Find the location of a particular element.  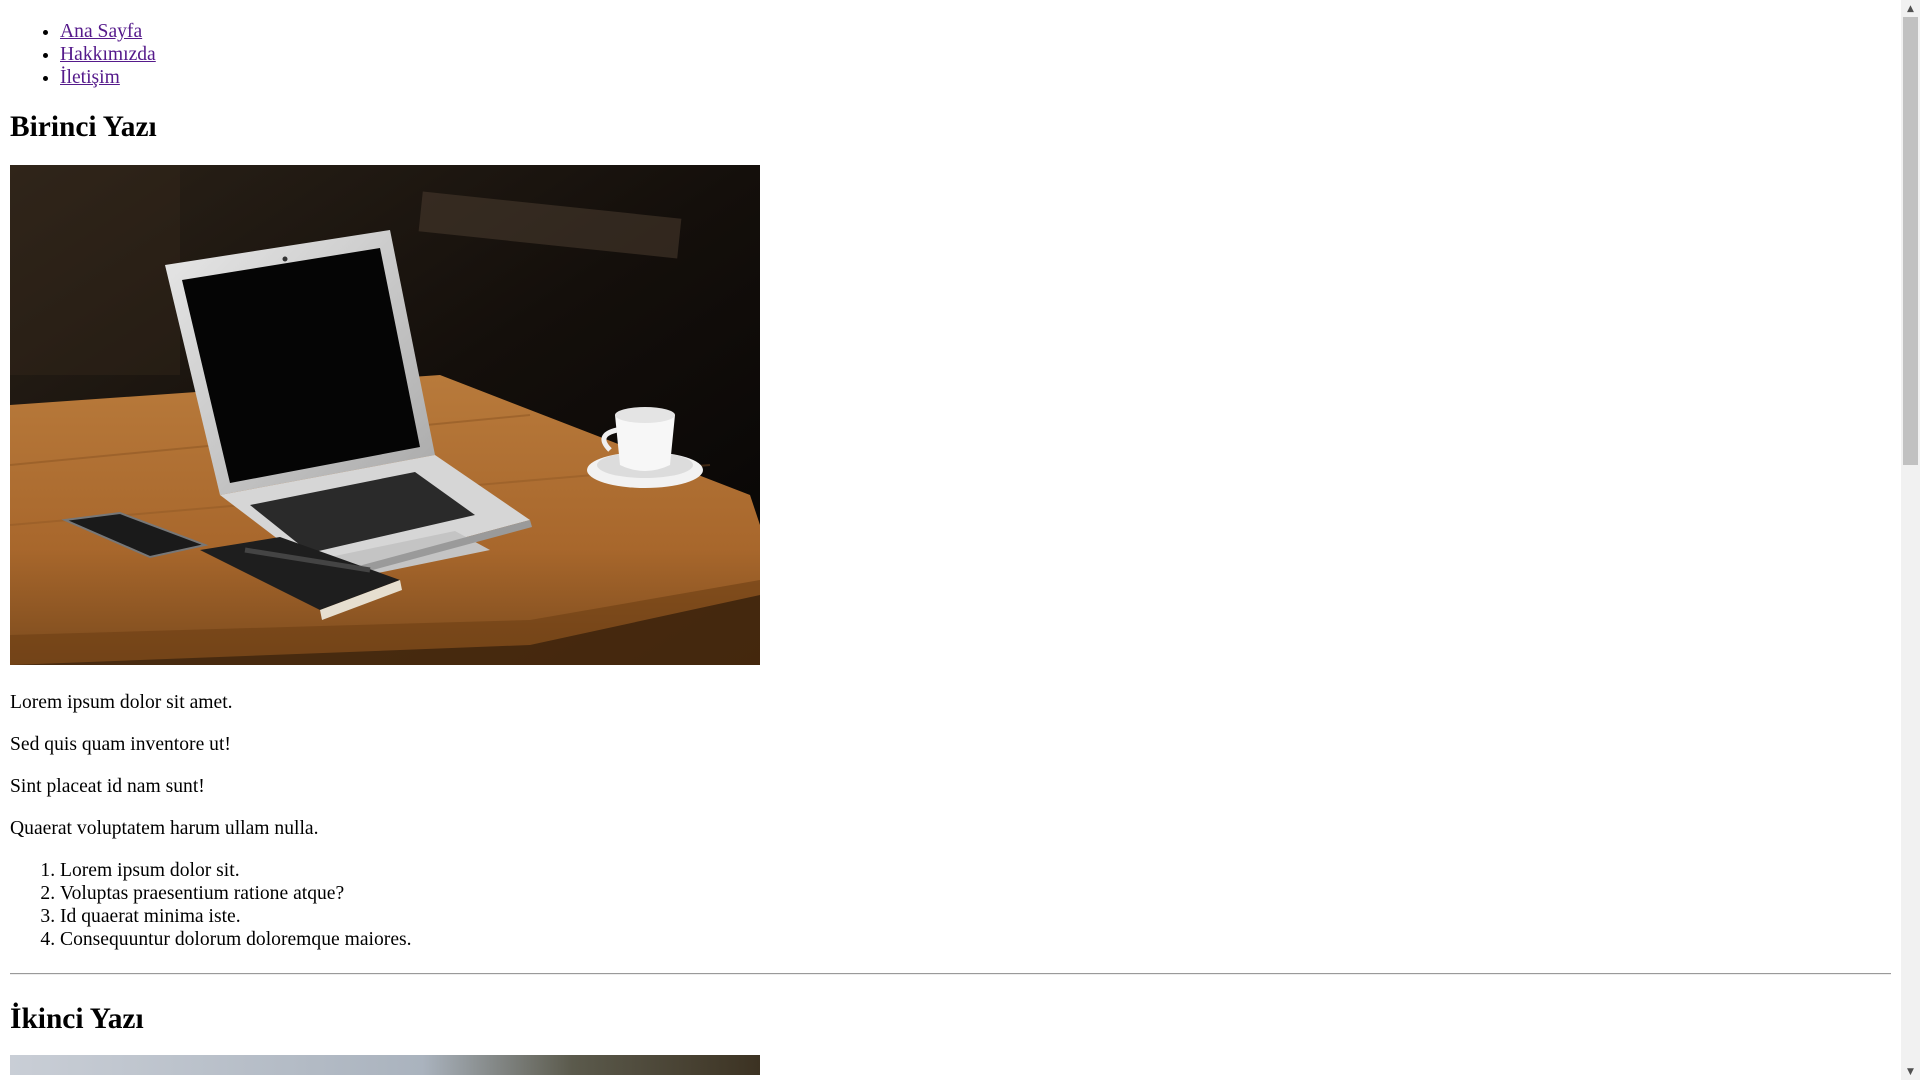

nav-link-contact: İletişim is located at coordinates (90, 77).